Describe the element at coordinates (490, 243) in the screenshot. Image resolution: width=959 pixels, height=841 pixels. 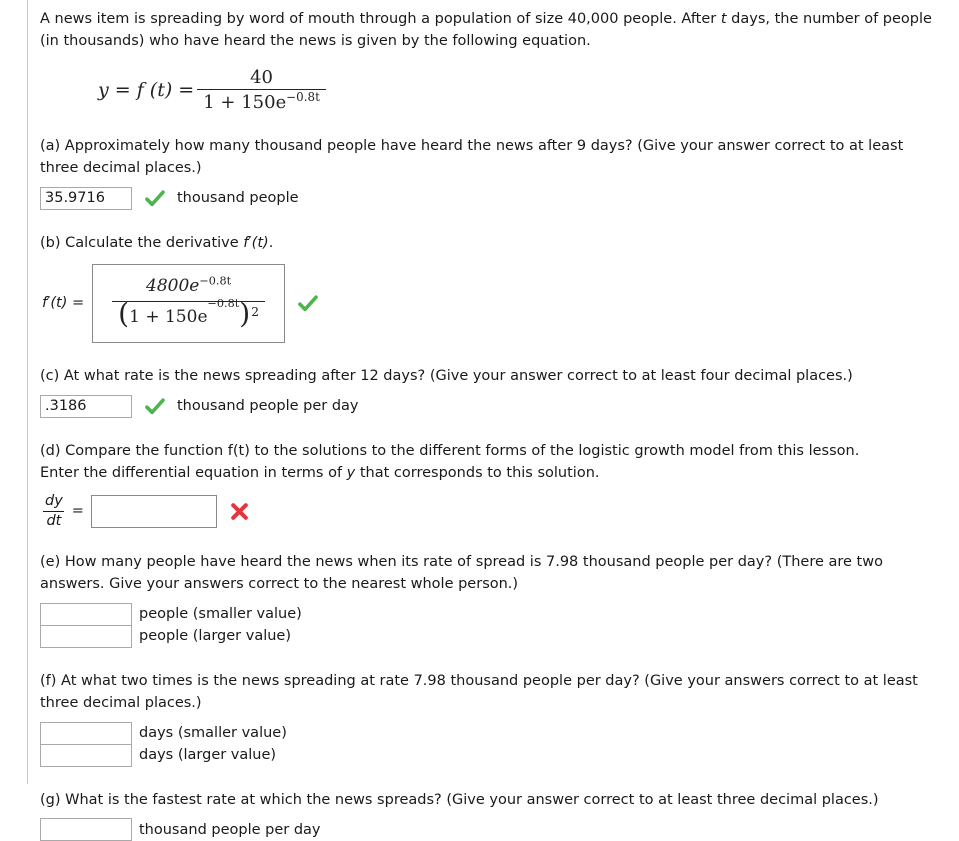
I see `part-b-question: (b) Calculate the derivative f′(t).` at that location.